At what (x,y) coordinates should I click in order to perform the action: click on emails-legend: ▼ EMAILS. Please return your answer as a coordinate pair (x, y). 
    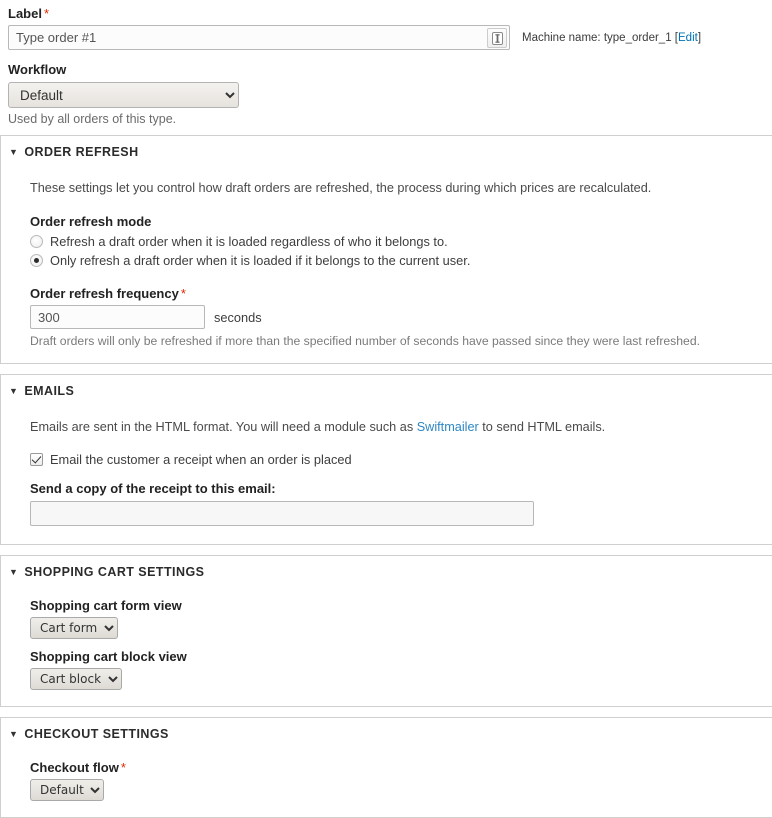
    Looking at the image, I should click on (386, 386).